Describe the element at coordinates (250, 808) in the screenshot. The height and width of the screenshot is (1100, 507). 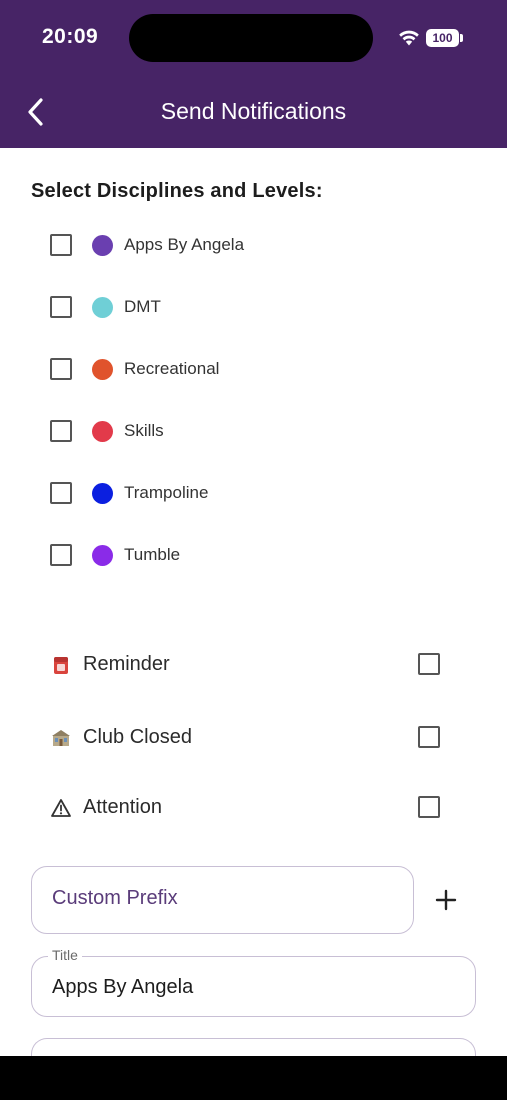
I see `type-row-attention: Attention` at that location.